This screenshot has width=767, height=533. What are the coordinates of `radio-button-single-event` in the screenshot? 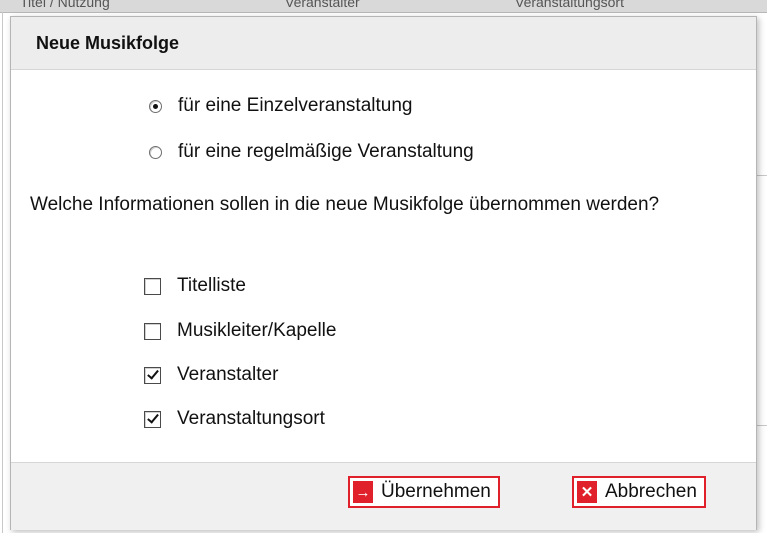 It's located at (155, 106).